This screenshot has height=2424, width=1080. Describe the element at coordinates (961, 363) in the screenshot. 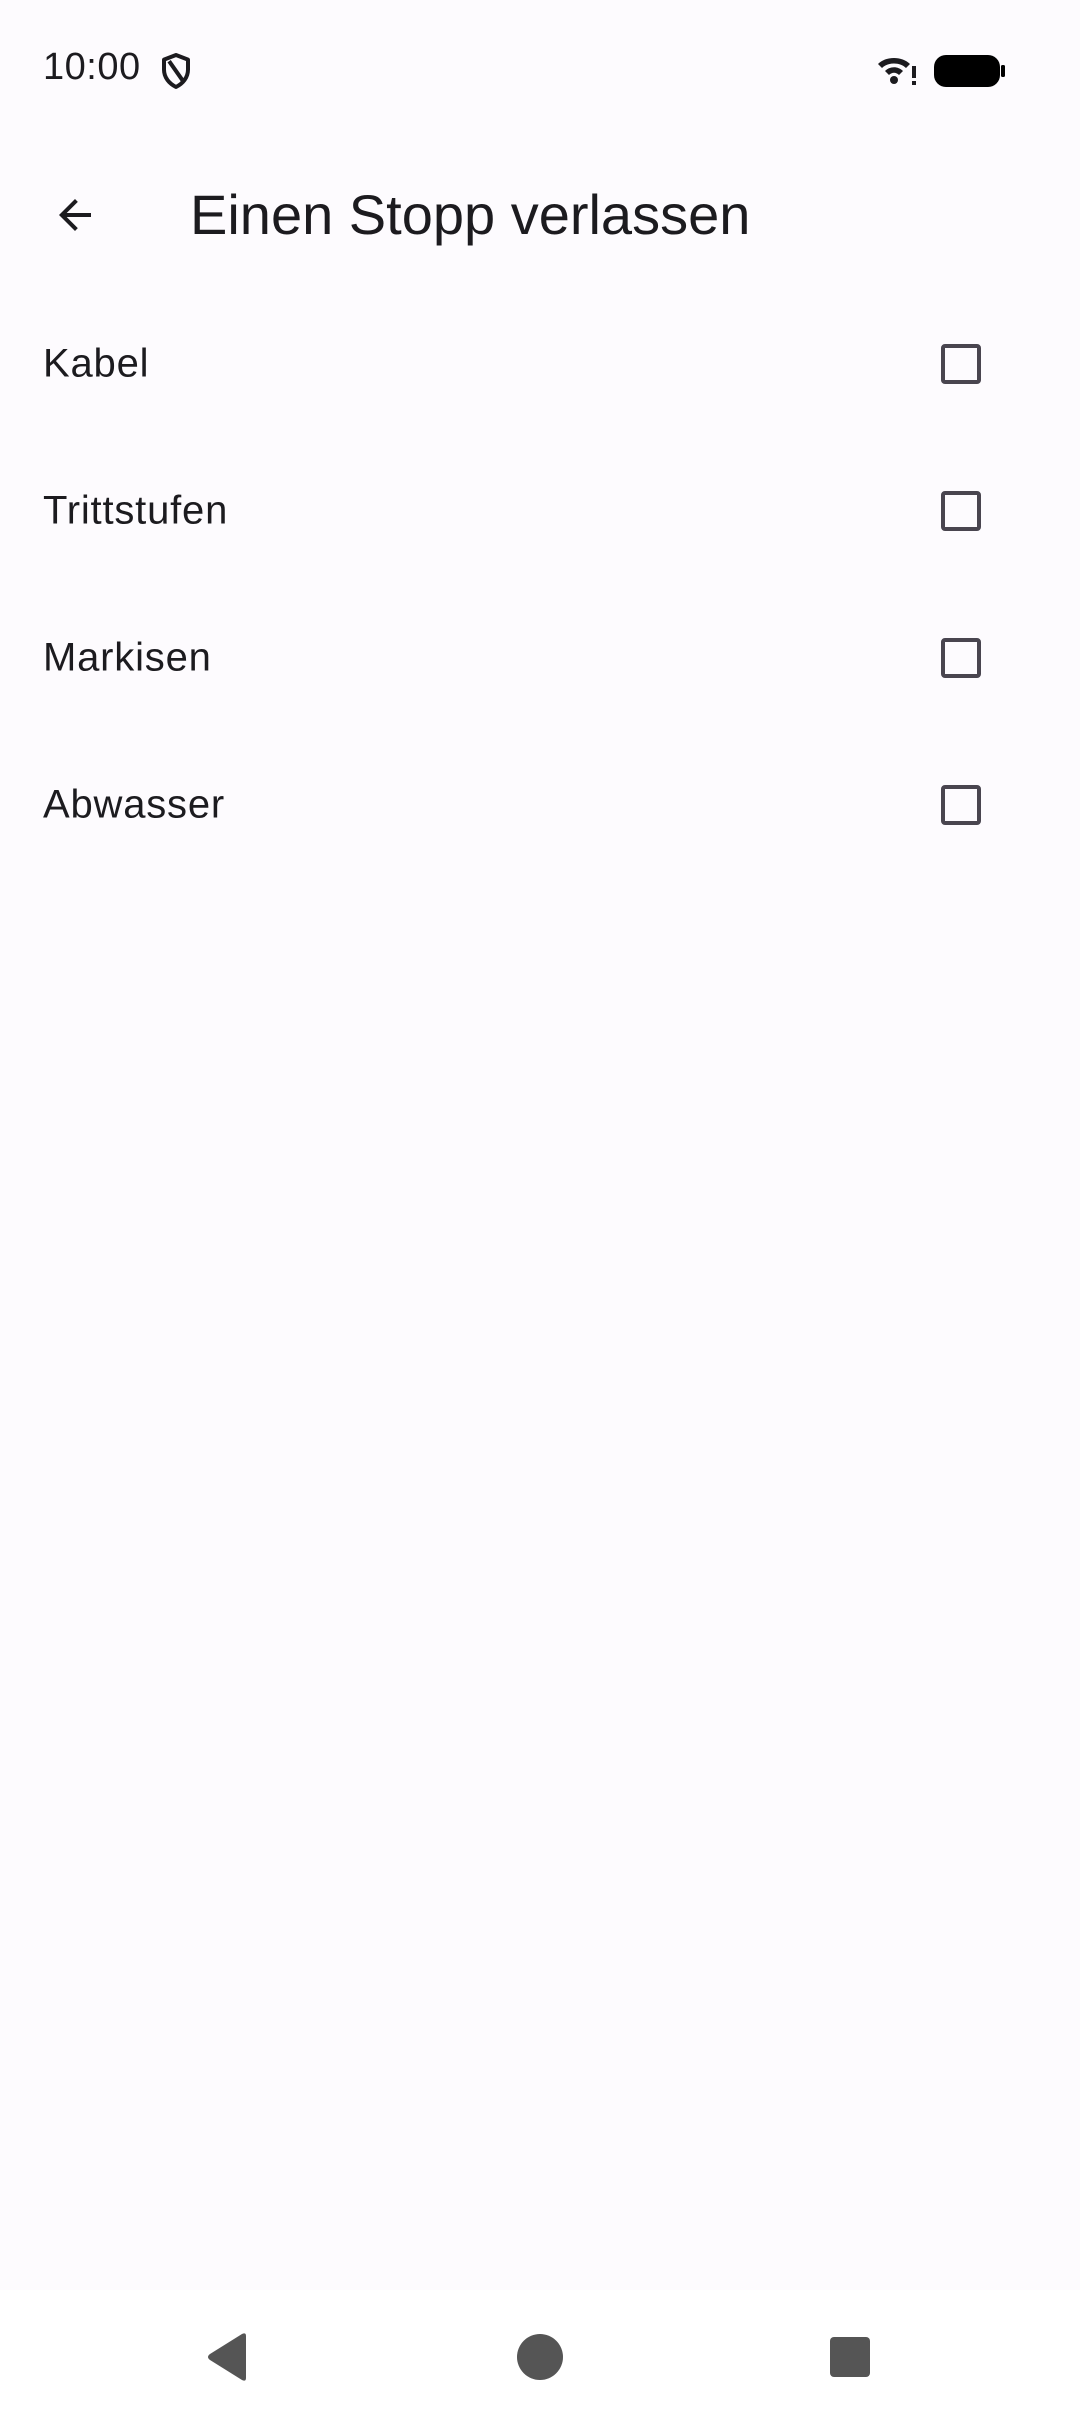

I see `checkbox-kabel` at that location.